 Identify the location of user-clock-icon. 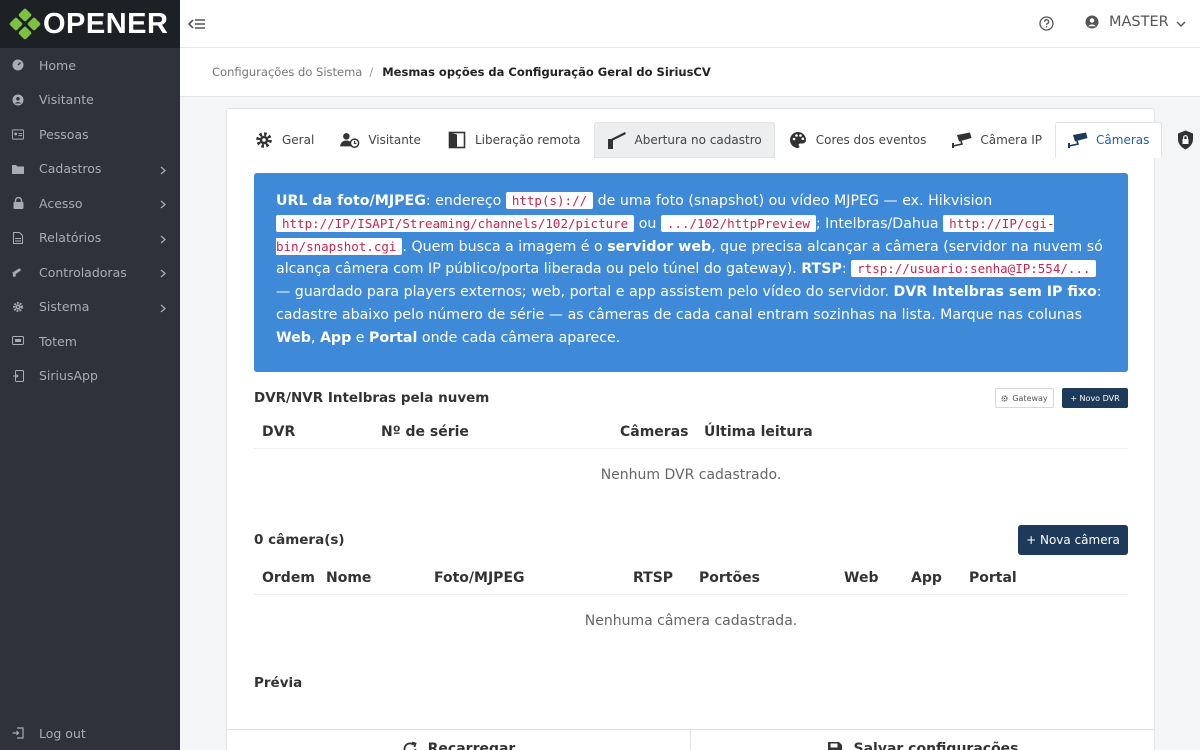
(350, 140).